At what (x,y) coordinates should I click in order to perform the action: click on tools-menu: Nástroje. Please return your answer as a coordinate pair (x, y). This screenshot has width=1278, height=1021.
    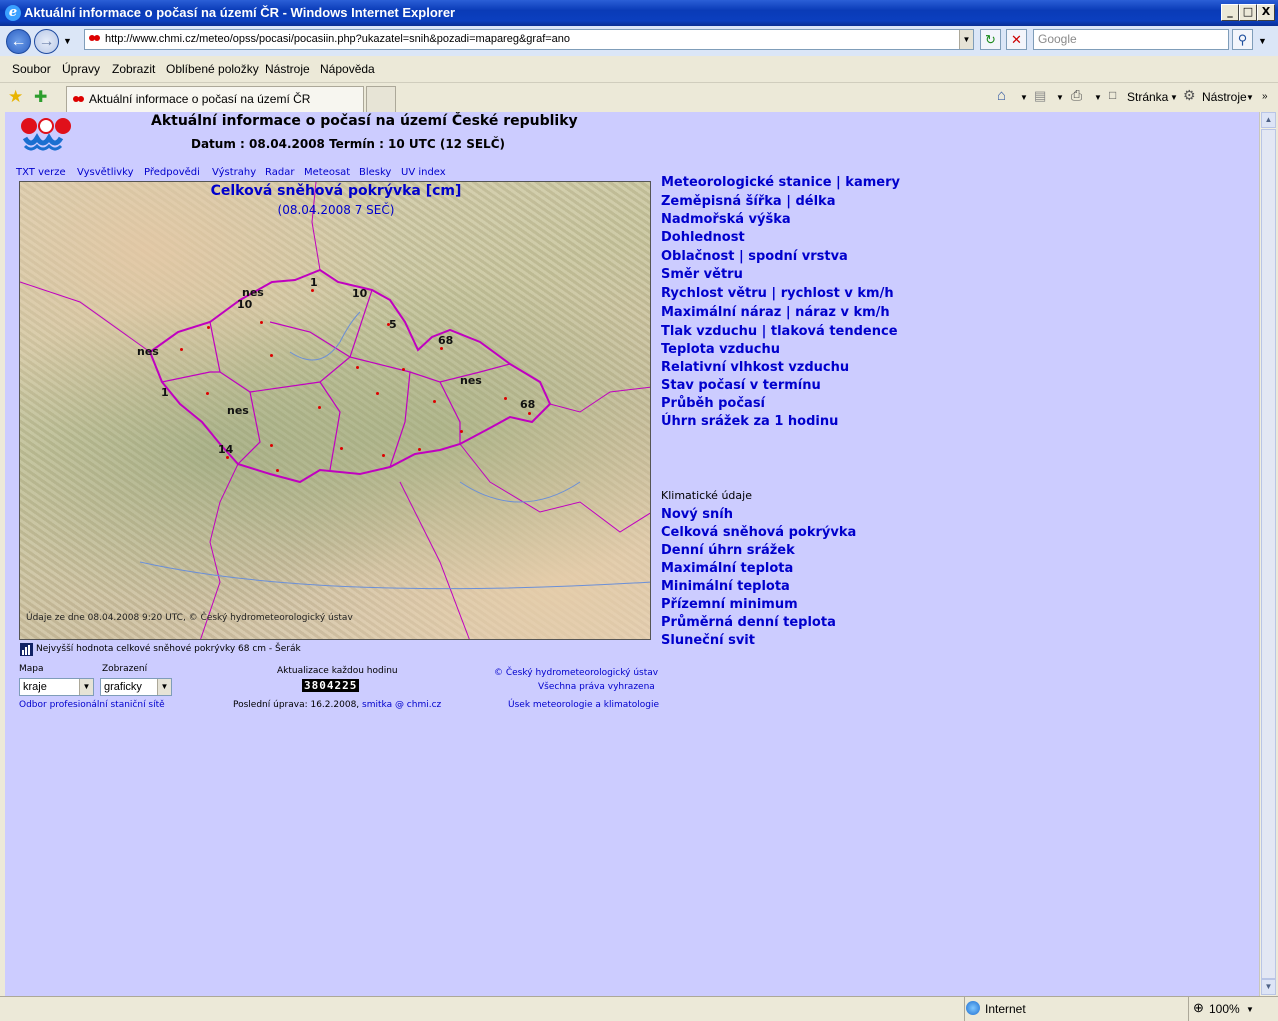
    Looking at the image, I should click on (1224, 97).